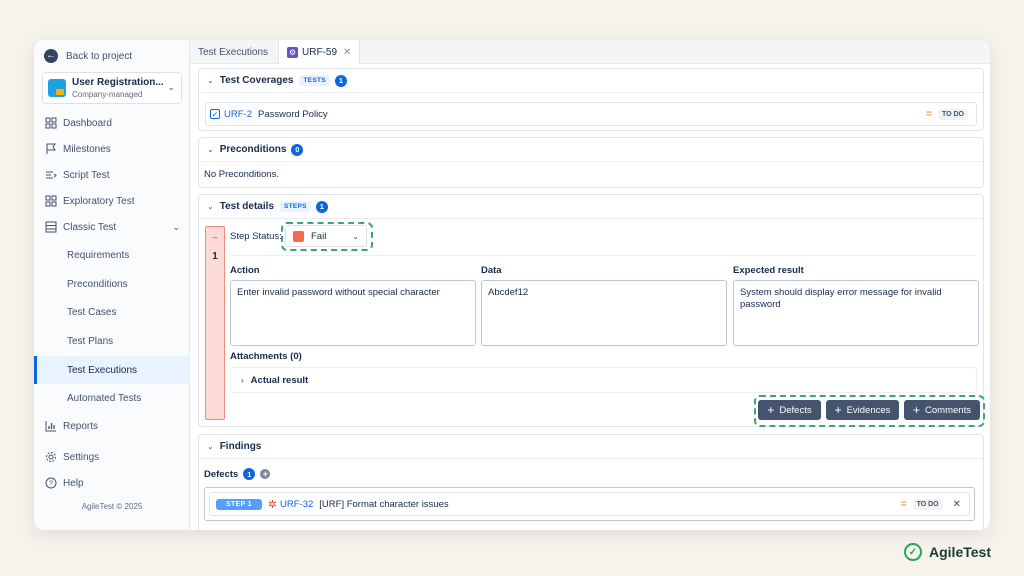 The image size is (1024, 576). What do you see at coordinates (960, 552) in the screenshot?
I see `brand-name: AgileTest` at bounding box center [960, 552].